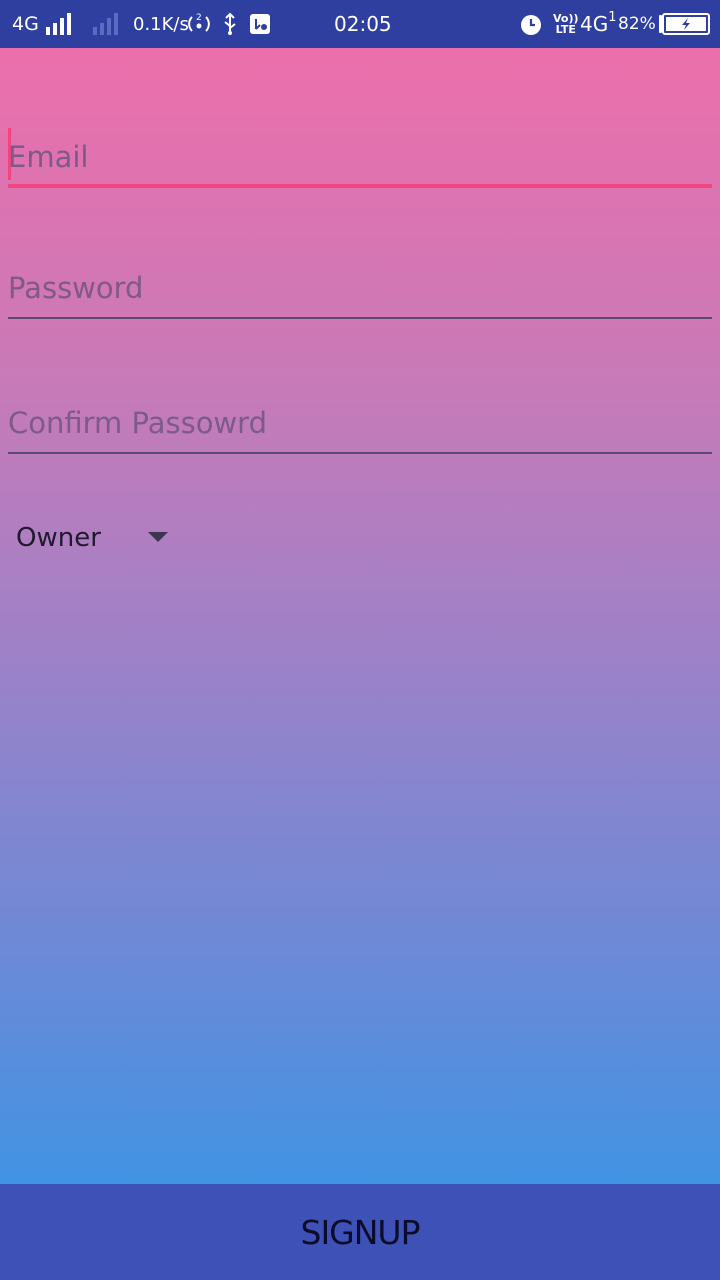 This screenshot has width=720, height=1280. I want to click on role-dropdown: Owner, so click(101, 538).